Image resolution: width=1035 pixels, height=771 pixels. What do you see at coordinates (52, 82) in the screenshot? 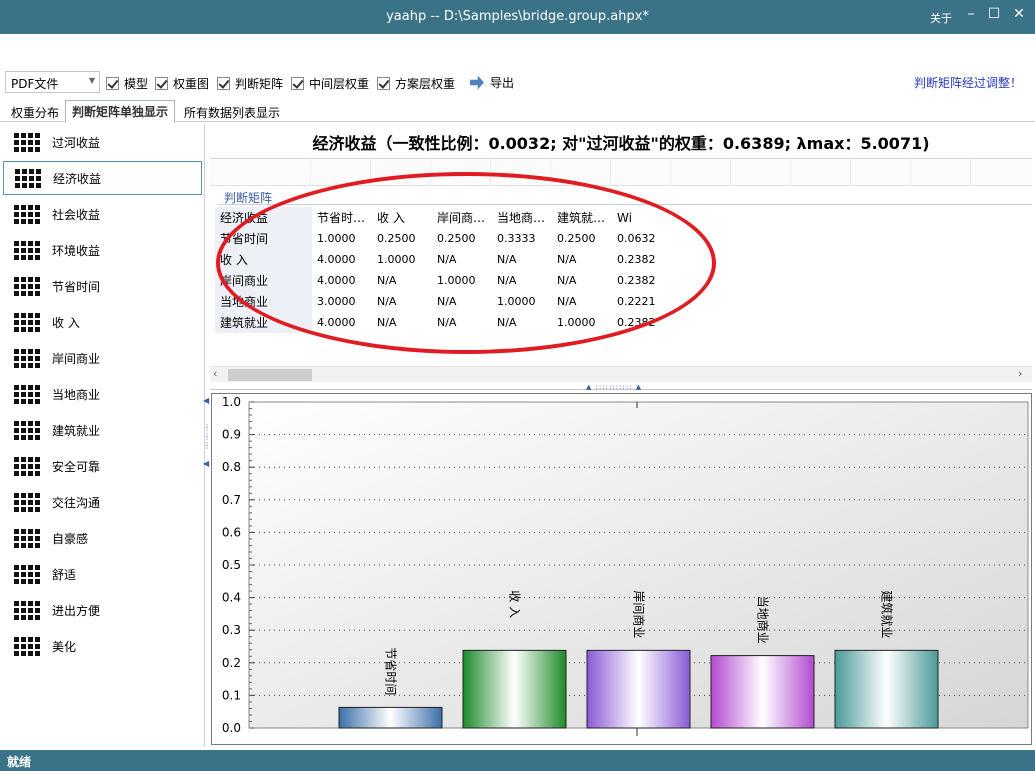
I see `format-select: PDF文件 ▼` at bounding box center [52, 82].